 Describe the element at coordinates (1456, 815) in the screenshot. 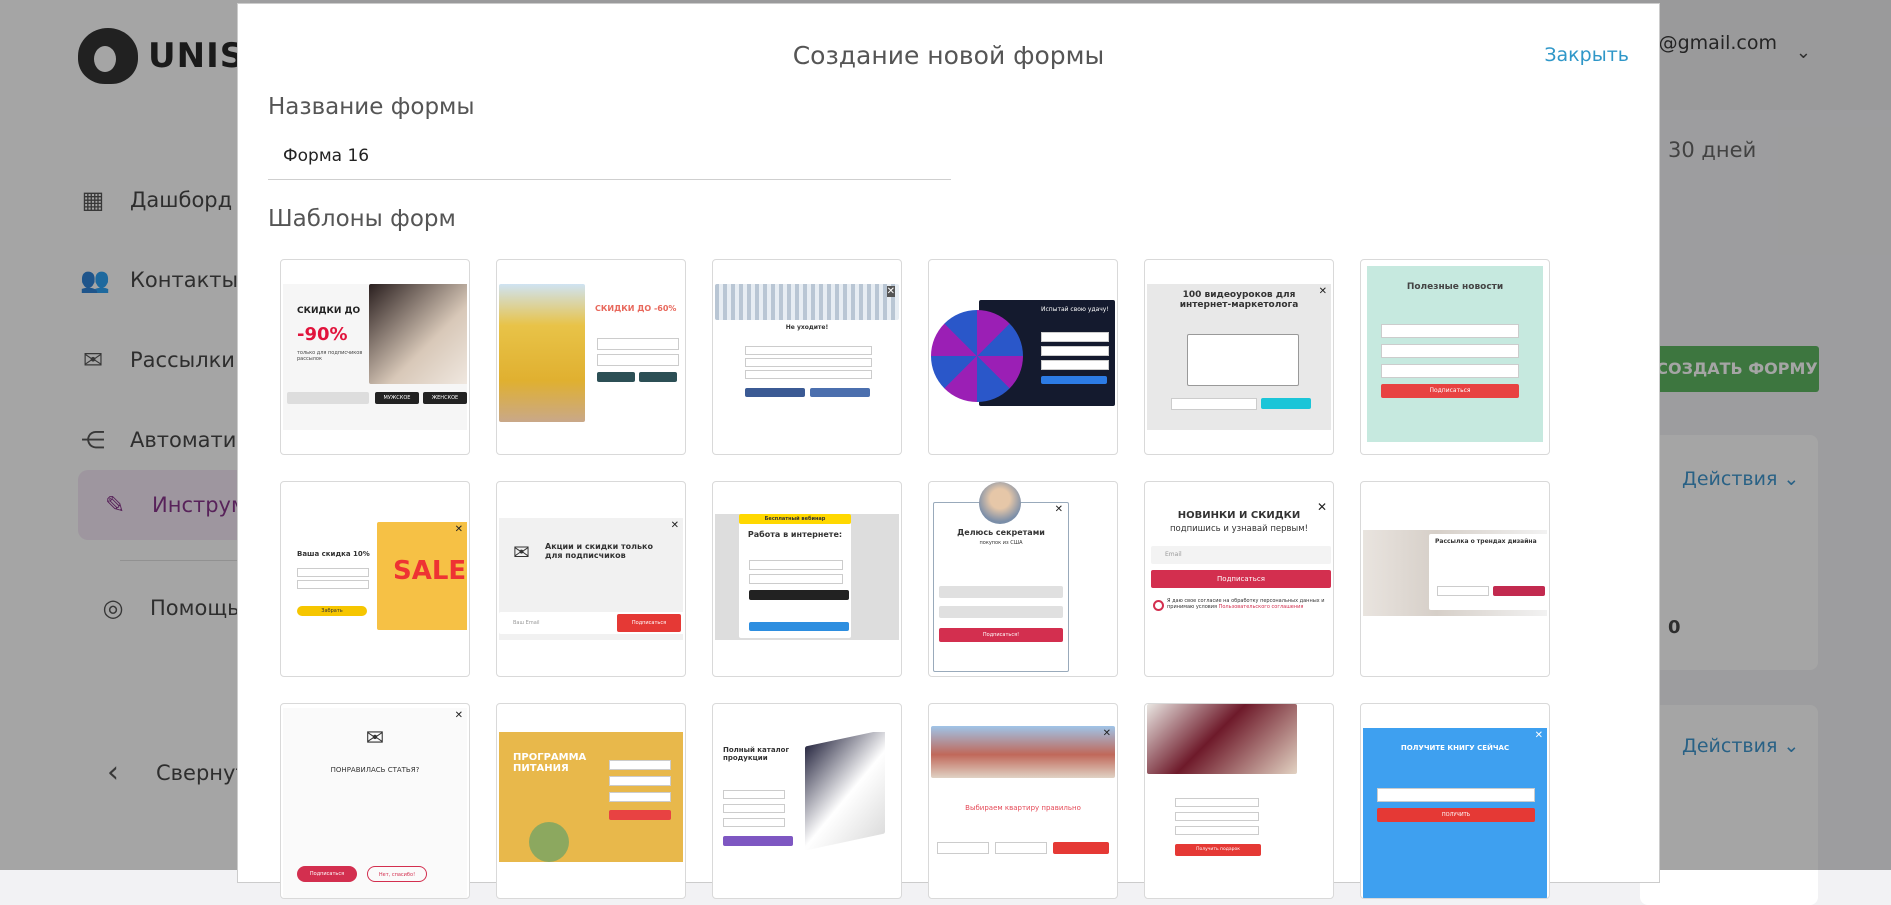

I see `get-button: ПОЛУЧИТЬ` at that location.